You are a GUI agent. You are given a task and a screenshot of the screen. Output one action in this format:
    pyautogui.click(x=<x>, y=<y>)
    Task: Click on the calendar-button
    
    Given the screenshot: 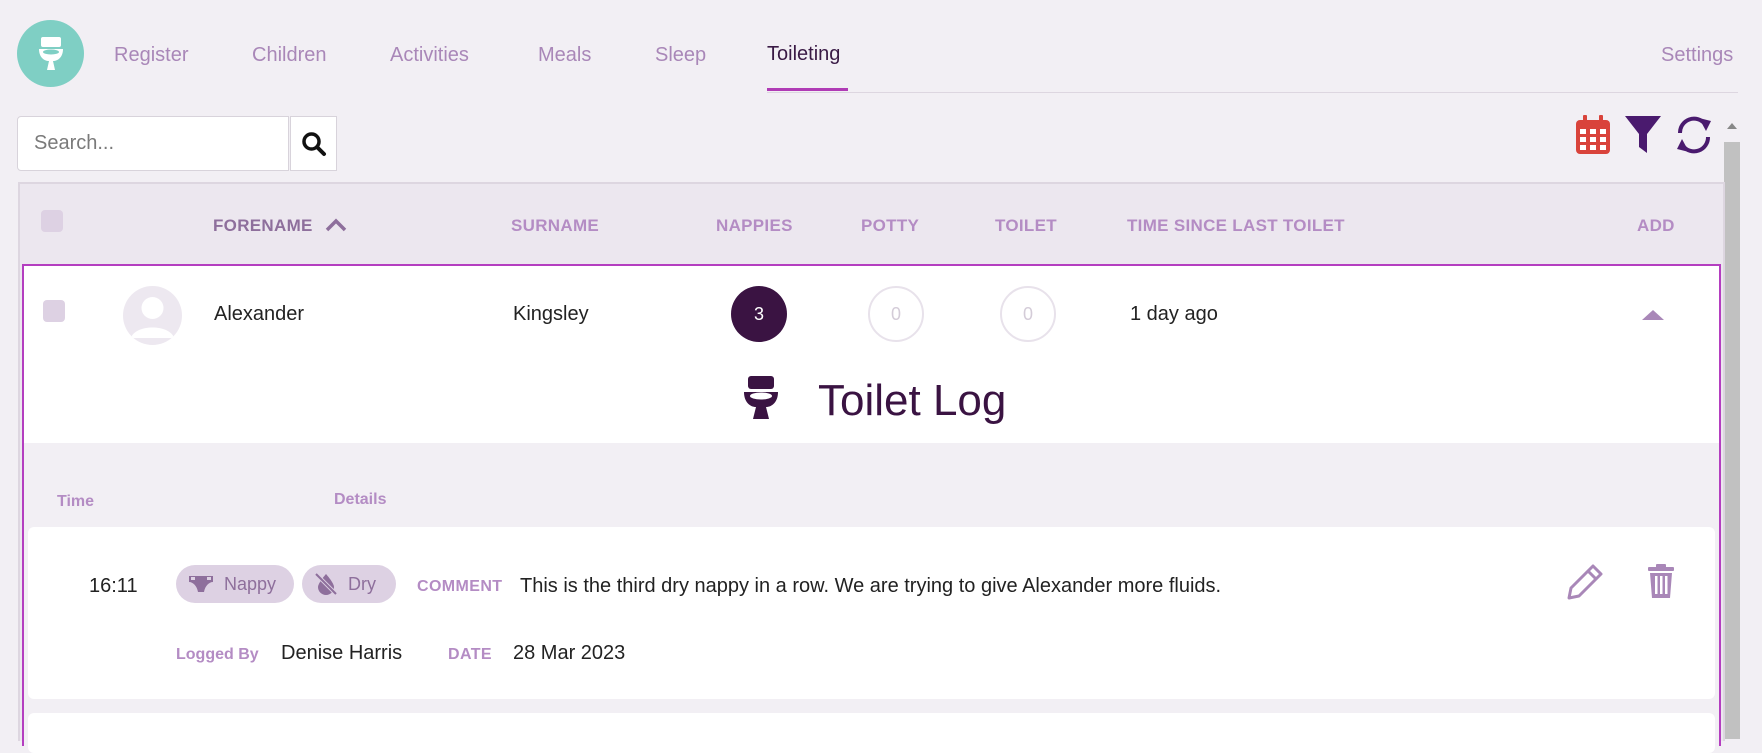 What is the action you would take?
    pyautogui.click(x=1593, y=135)
    